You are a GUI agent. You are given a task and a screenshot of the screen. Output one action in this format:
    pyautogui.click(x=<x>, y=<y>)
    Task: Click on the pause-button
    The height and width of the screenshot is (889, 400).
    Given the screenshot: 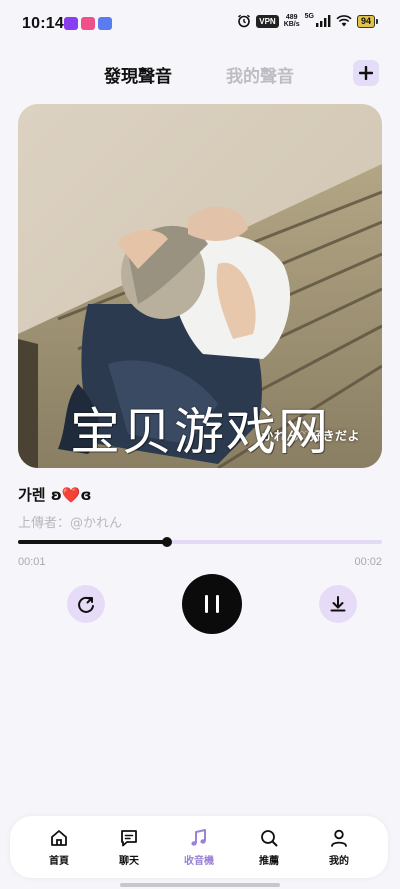 What is the action you would take?
    pyautogui.click(x=212, y=604)
    